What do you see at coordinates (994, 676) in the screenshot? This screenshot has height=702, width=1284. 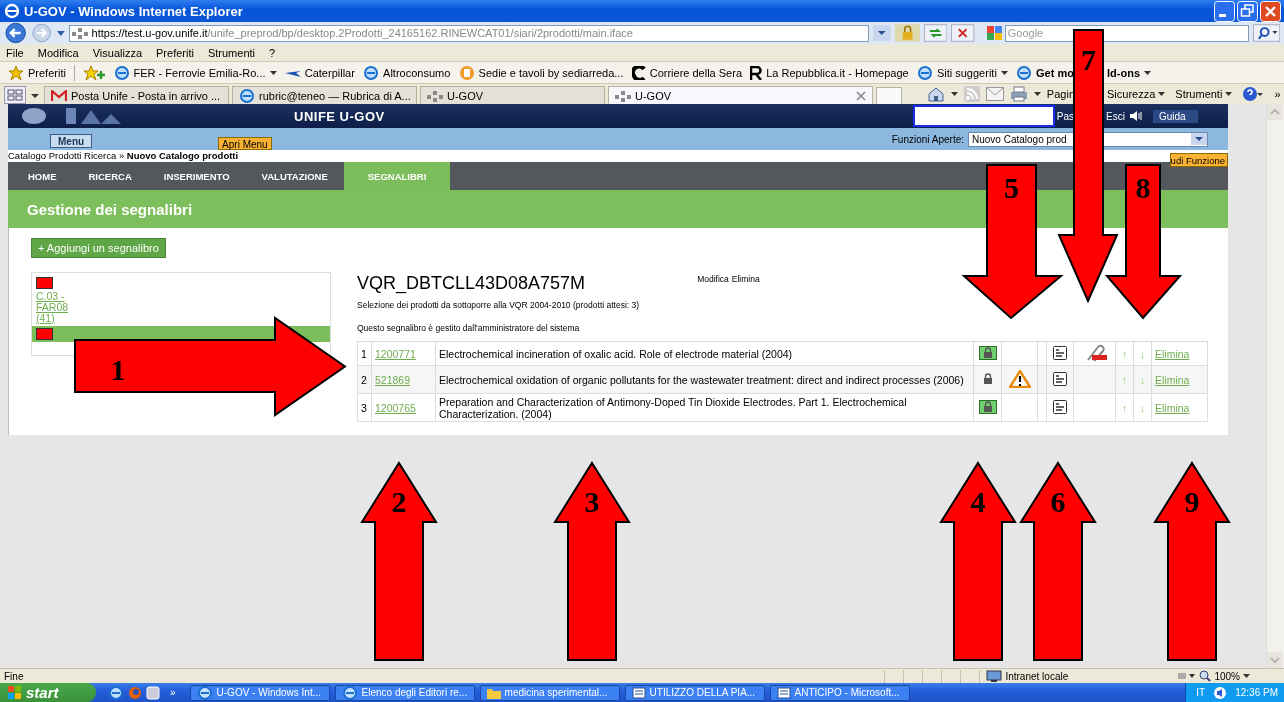 I see `intranet-icon` at bounding box center [994, 676].